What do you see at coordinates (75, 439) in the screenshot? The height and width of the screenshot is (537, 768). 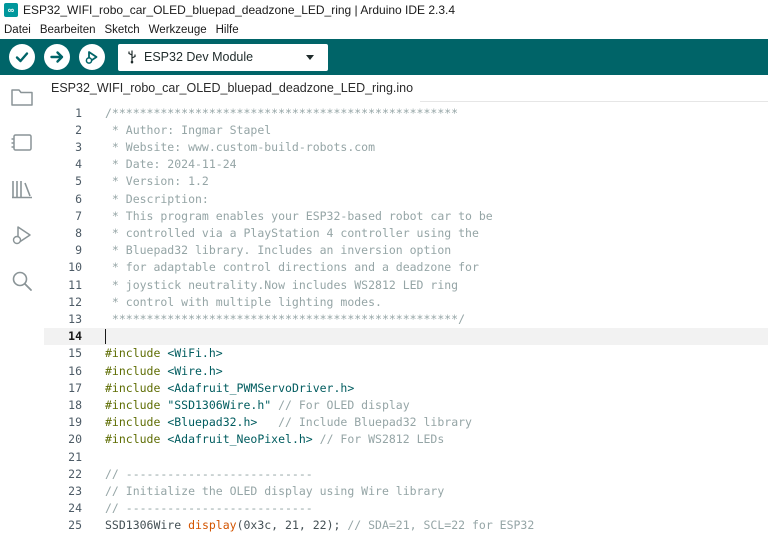 I see `line-number: 20` at bounding box center [75, 439].